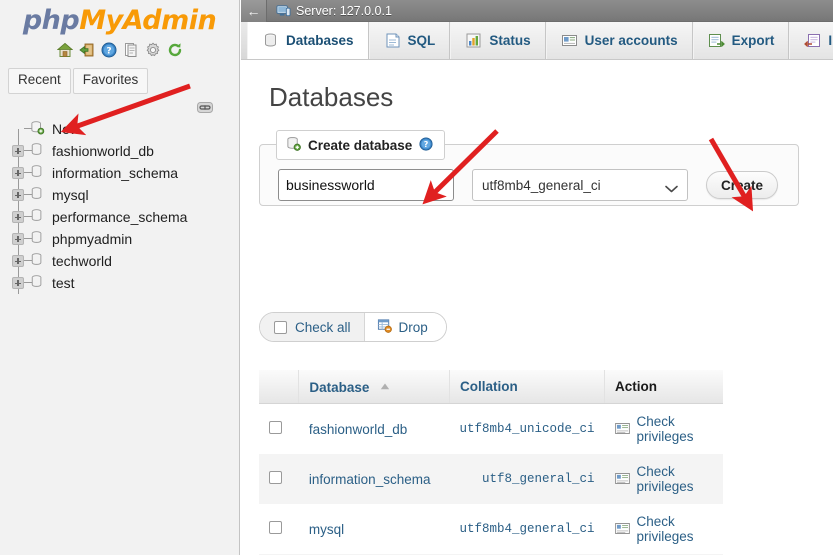 This screenshot has width=833, height=555. What do you see at coordinates (64, 50) in the screenshot?
I see `home-icon` at bounding box center [64, 50].